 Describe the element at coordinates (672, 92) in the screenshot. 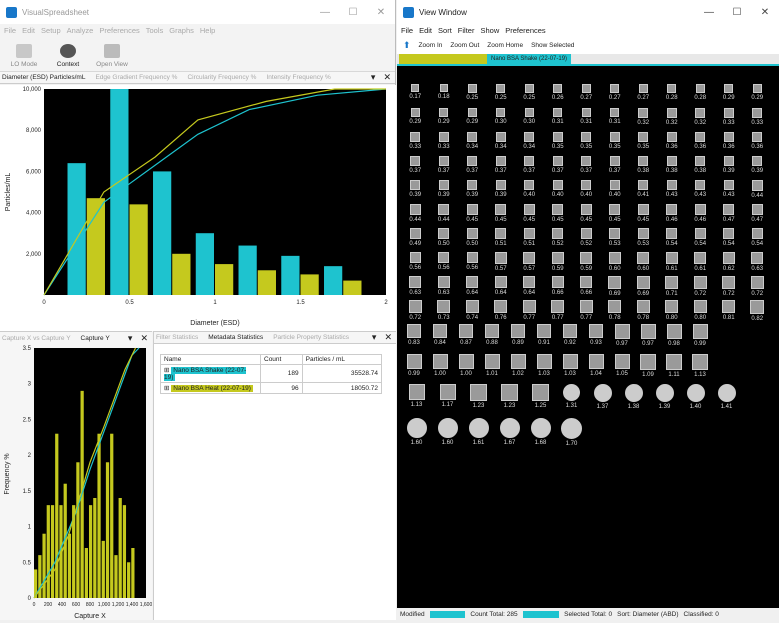

I see `particle-thumbnail: 0.28` at that location.